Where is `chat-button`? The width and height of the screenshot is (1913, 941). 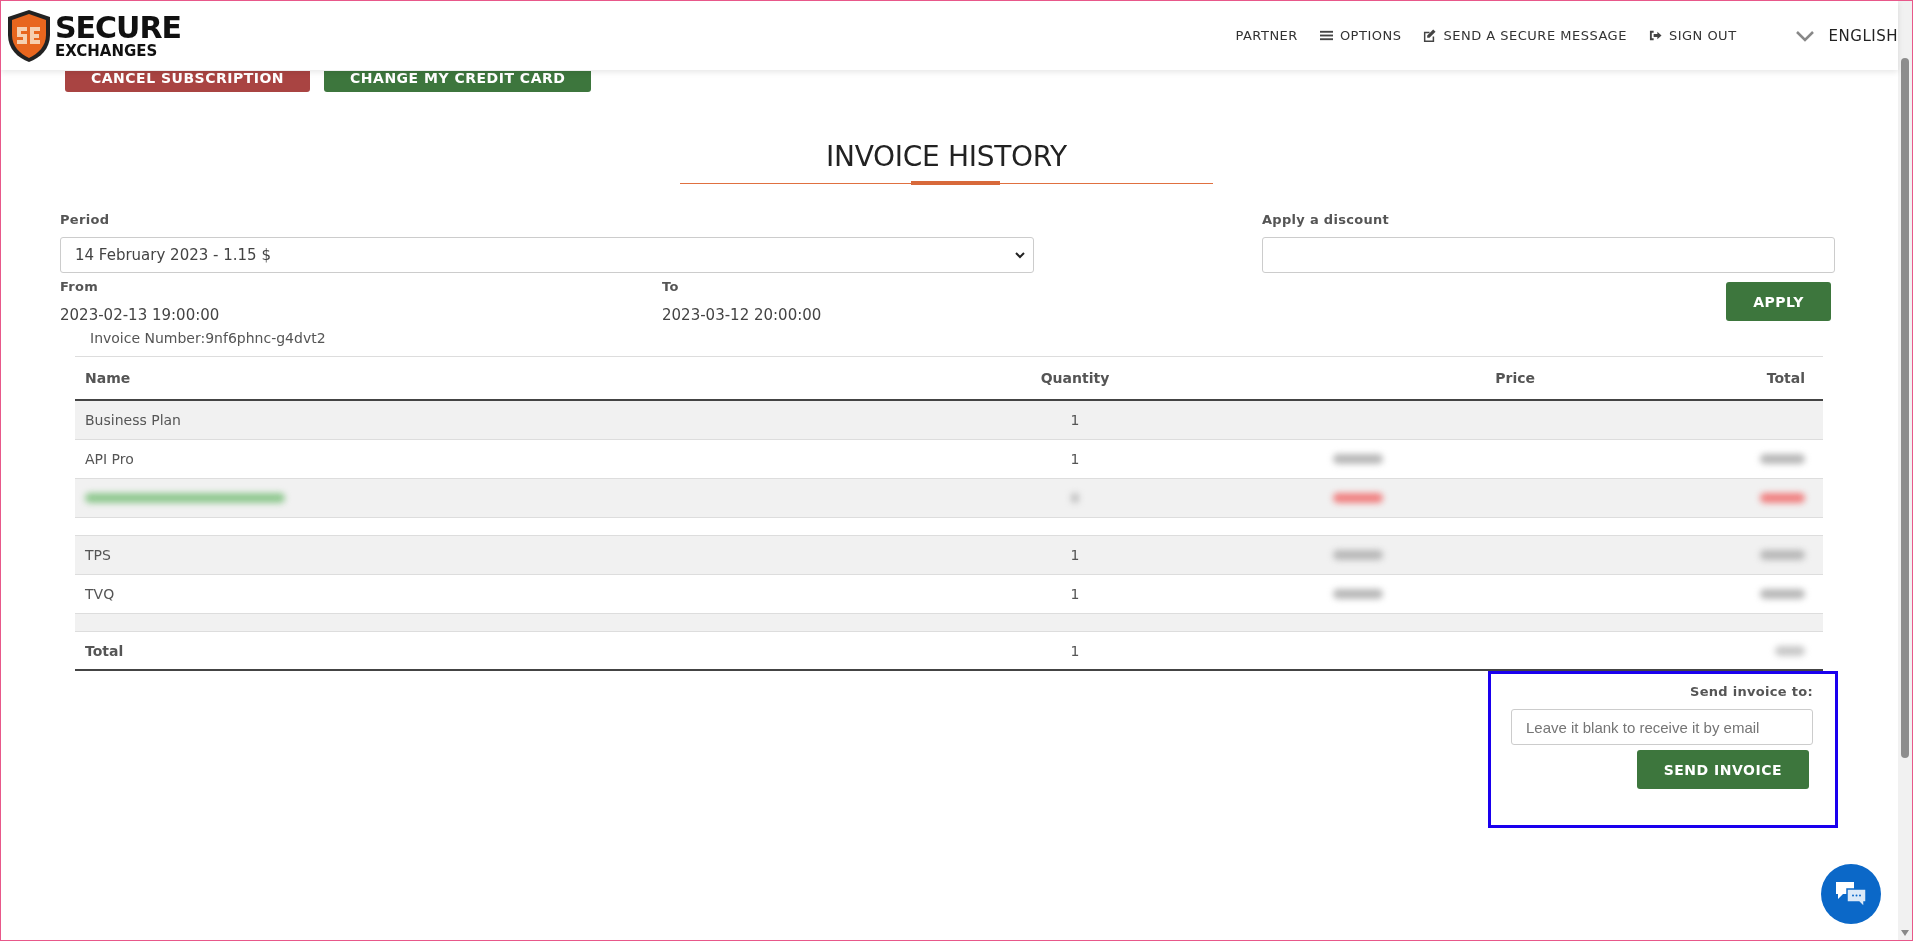
chat-button is located at coordinates (1851, 894).